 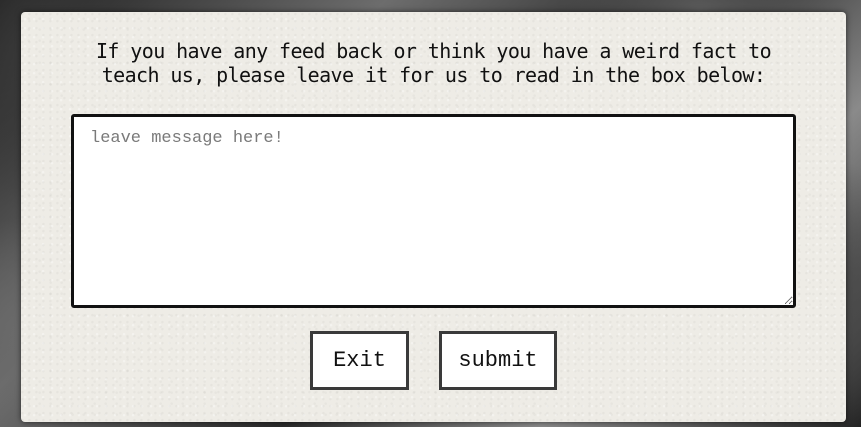 What do you see at coordinates (359, 360) in the screenshot?
I see `exit-button: Exit` at bounding box center [359, 360].